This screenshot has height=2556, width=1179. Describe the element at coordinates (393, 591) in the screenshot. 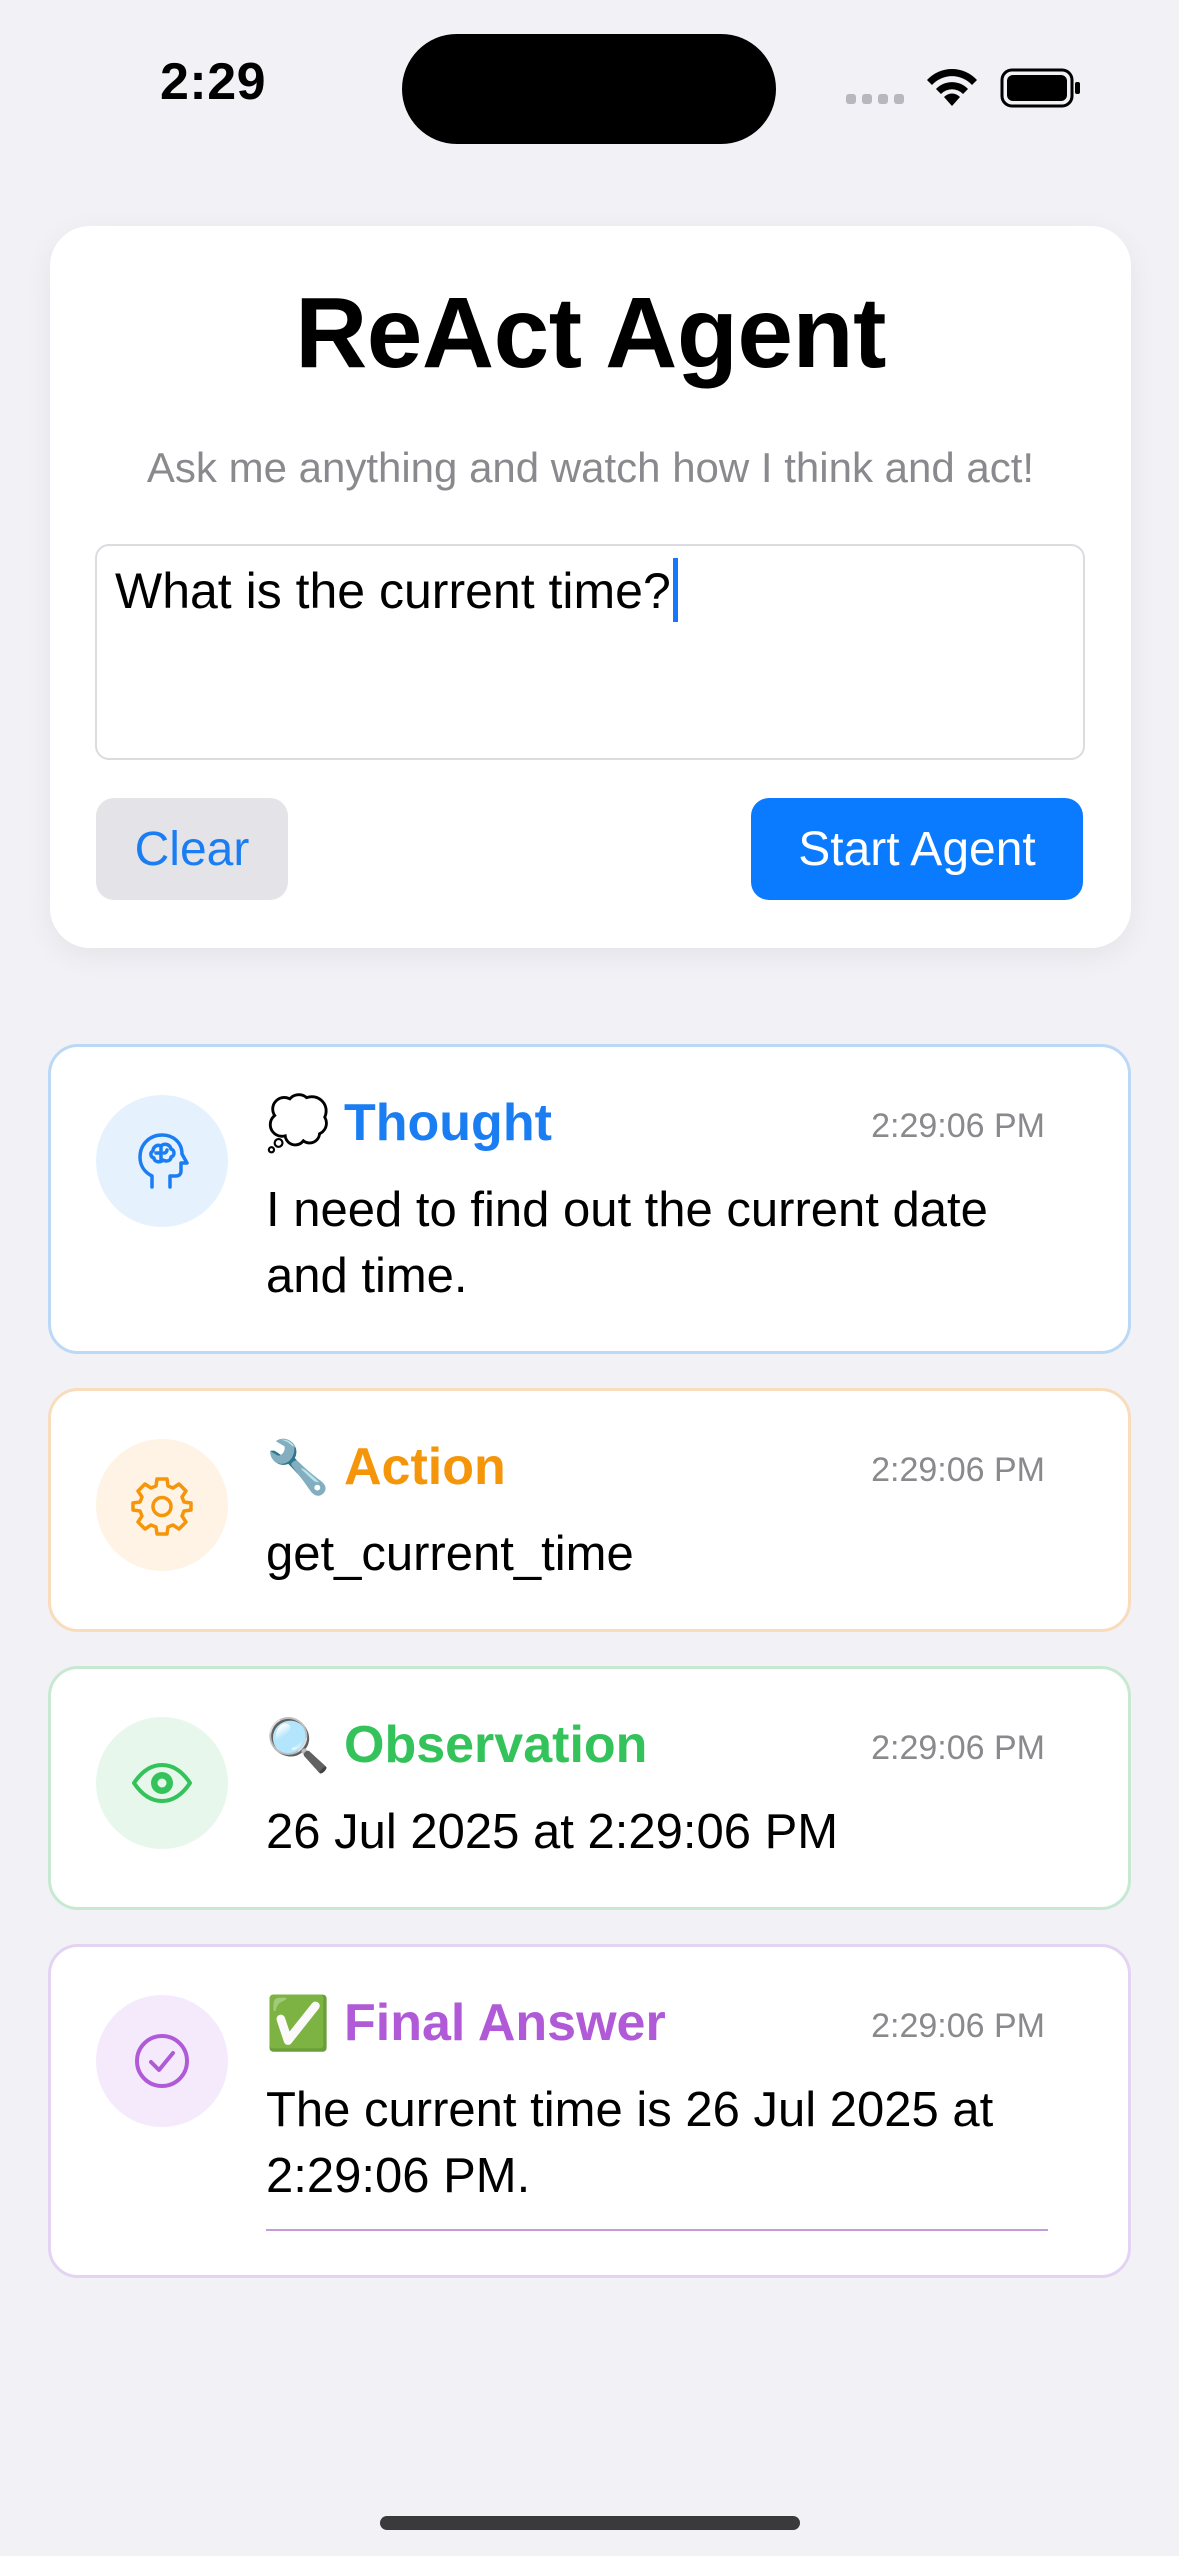

I see `query-input-value: What is the current time?` at that location.